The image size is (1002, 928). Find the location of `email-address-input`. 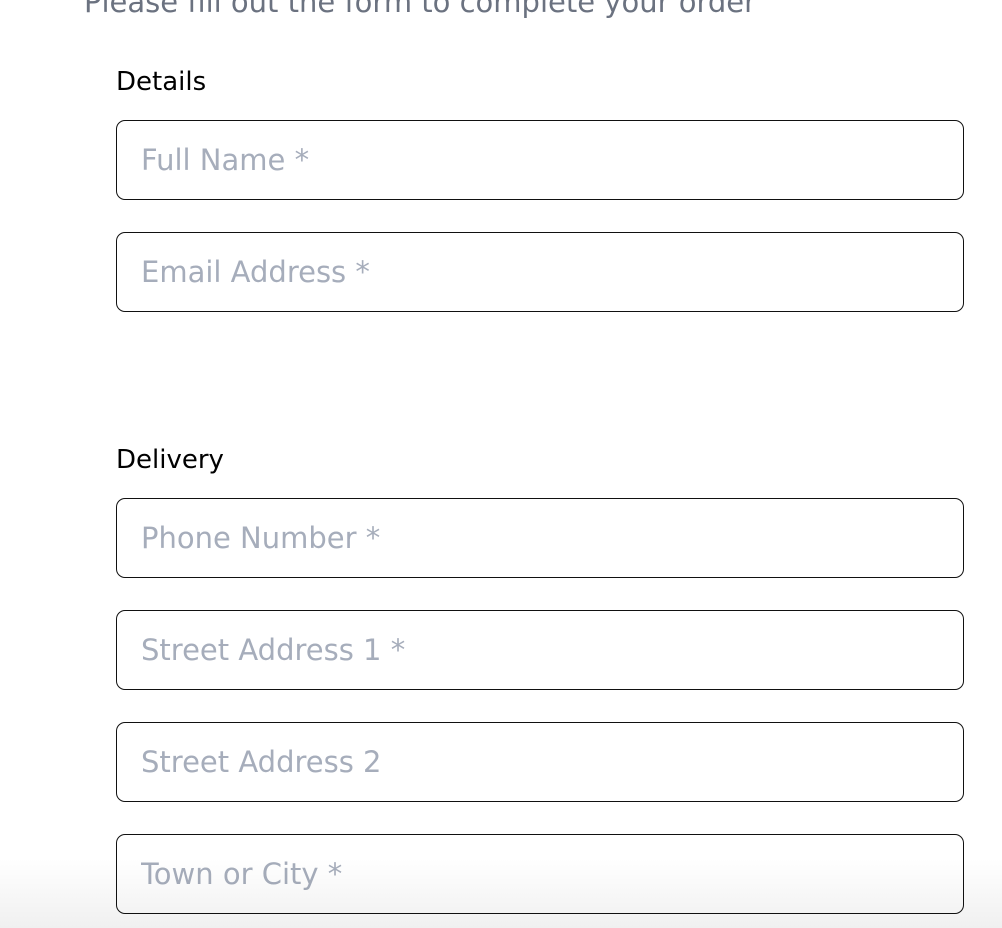

email-address-input is located at coordinates (540, 272).